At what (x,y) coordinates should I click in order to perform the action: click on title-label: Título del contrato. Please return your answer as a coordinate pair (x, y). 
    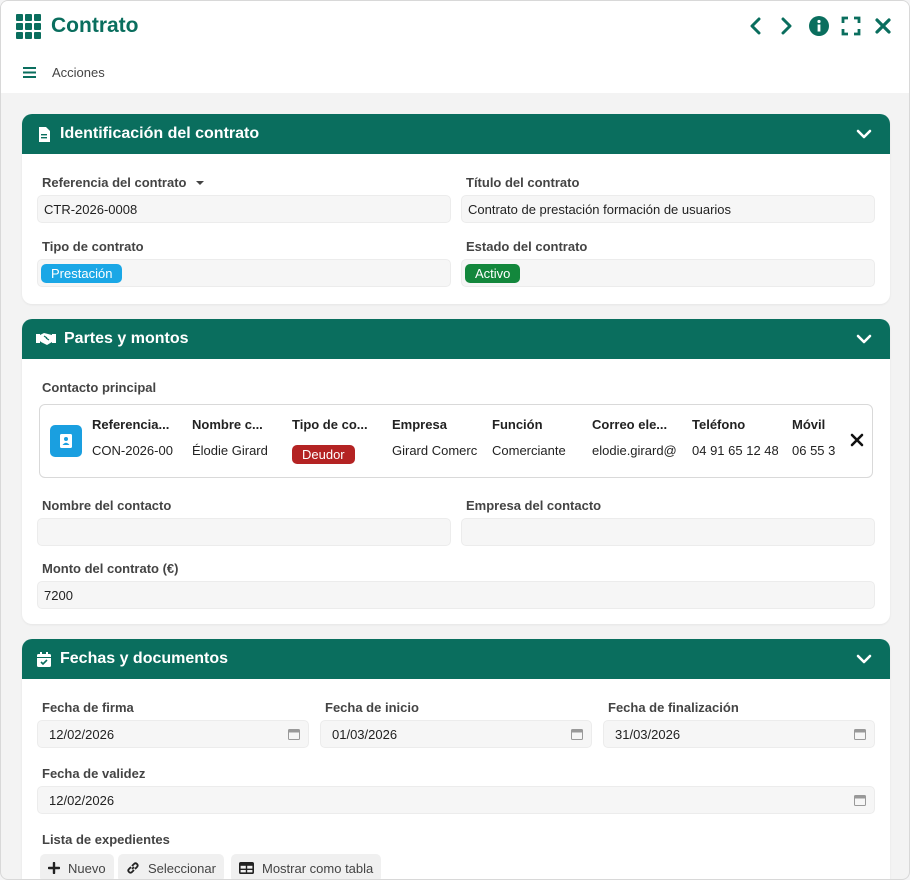
    Looking at the image, I should click on (523, 182).